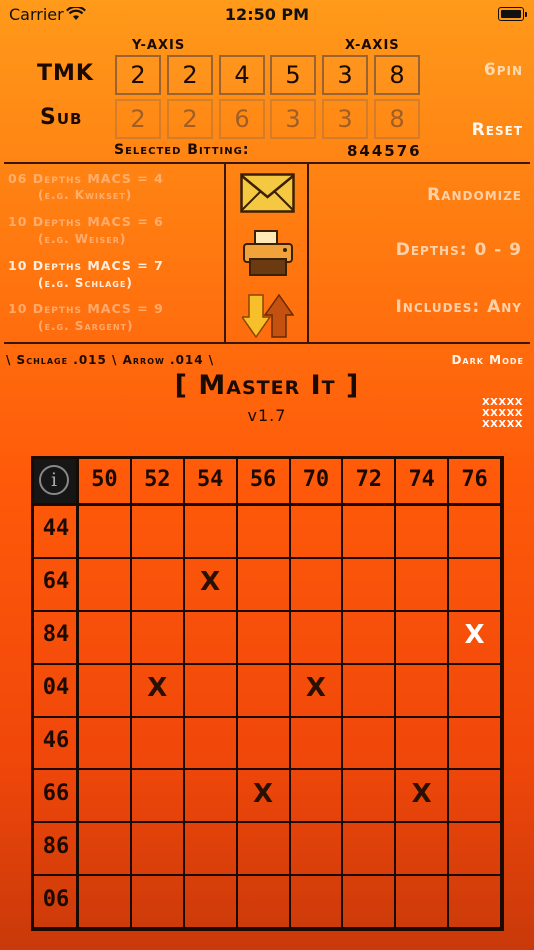 The height and width of the screenshot is (950, 534). What do you see at coordinates (474, 479) in the screenshot?
I see `column-header: 76` at bounding box center [474, 479].